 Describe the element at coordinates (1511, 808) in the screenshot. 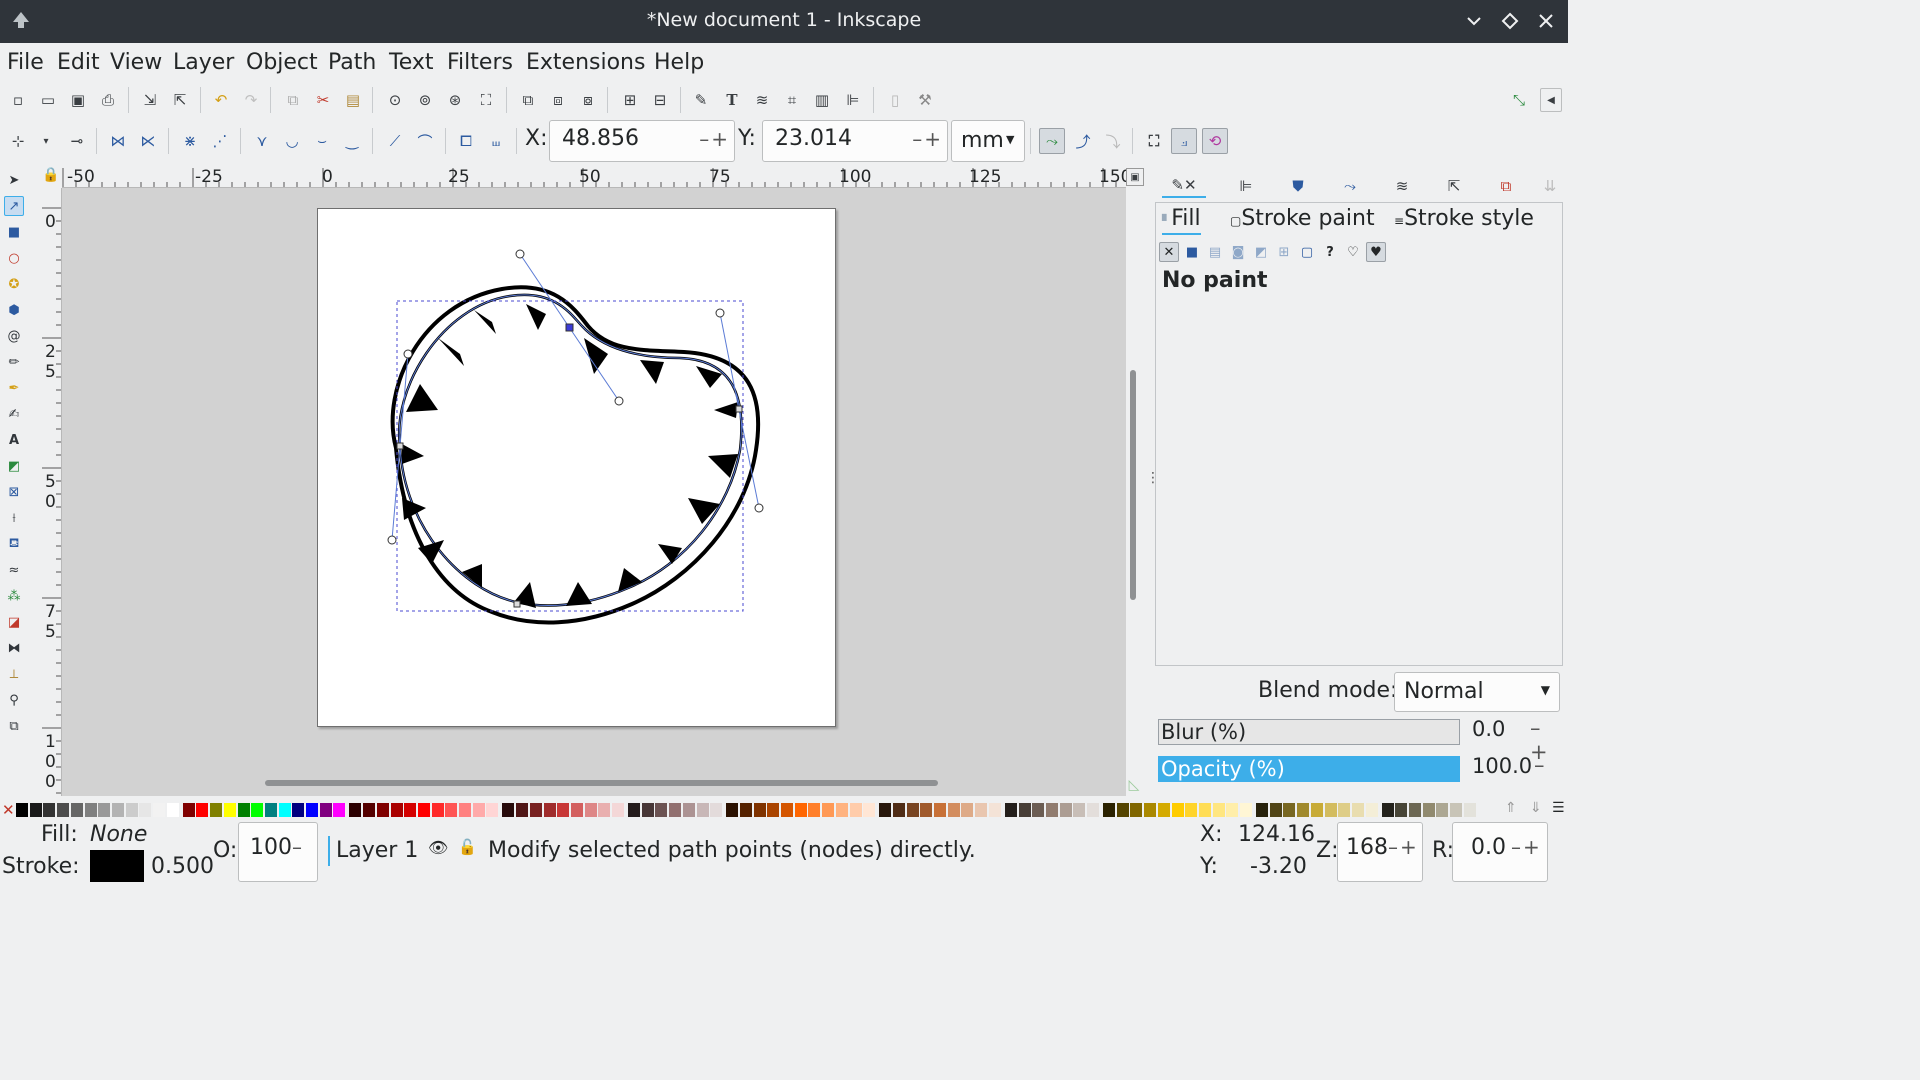

I see `palette-scroll-up-icon: ⇑` at that location.